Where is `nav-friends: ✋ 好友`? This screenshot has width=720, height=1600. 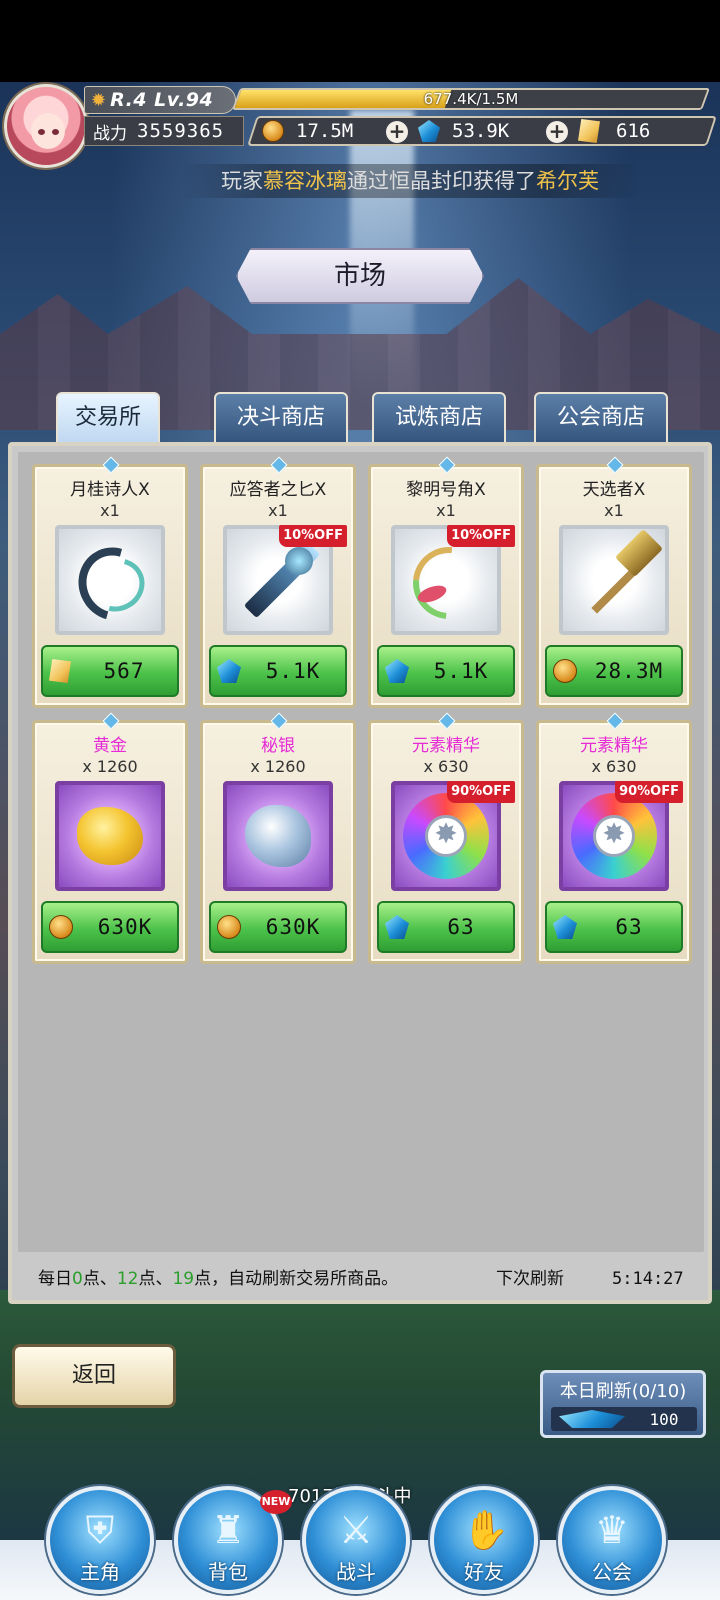 nav-friends: ✋ 好友 is located at coordinates (484, 1540).